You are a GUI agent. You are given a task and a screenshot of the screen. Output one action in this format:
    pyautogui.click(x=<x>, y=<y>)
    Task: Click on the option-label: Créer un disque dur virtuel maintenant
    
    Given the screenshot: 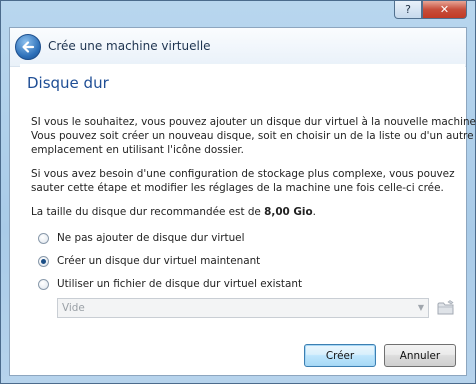 What is the action you would take?
    pyautogui.click(x=159, y=261)
    